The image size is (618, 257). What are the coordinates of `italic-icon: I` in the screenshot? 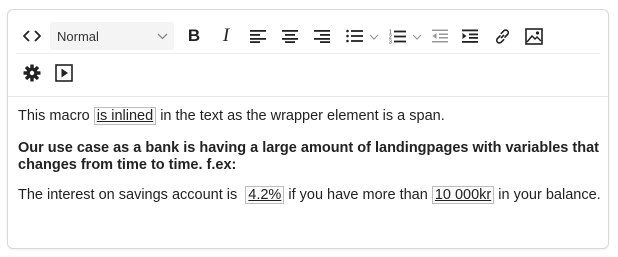 It's located at (226, 35).